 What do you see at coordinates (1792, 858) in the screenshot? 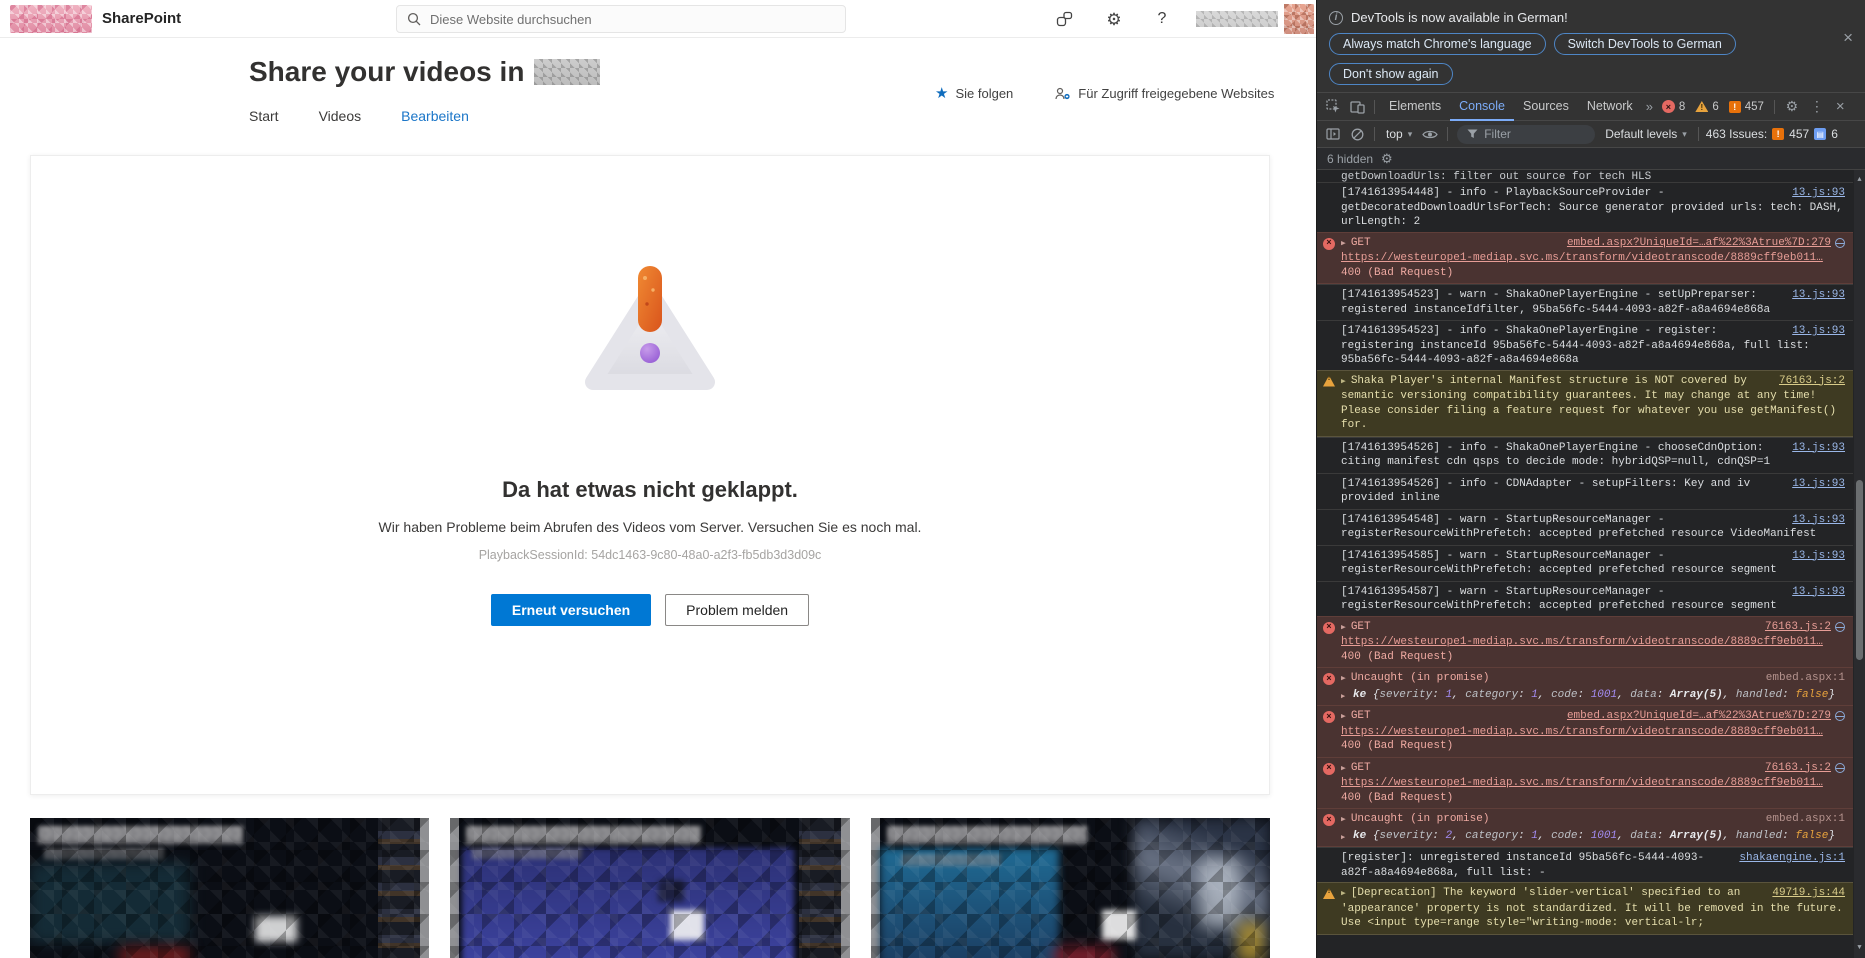
I see `source-link: shakaengine.js:1` at bounding box center [1792, 858].